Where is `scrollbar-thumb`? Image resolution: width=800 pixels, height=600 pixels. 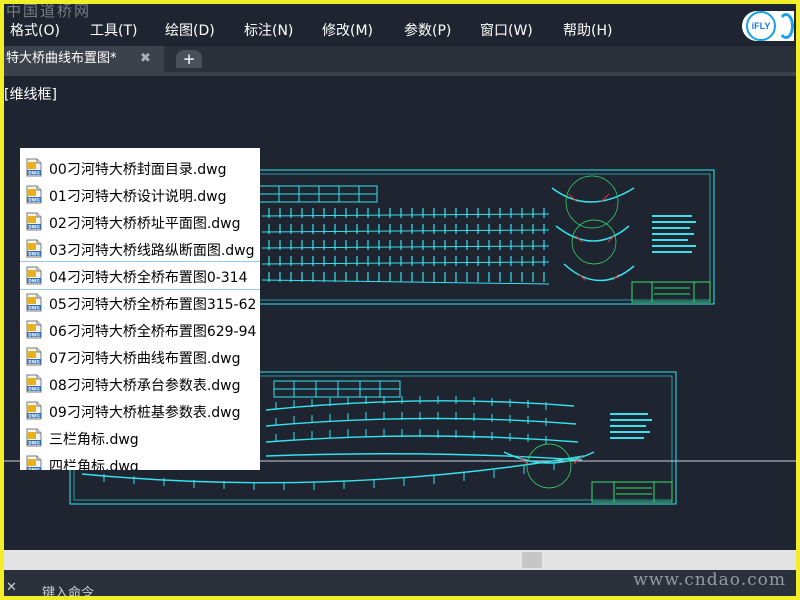 scrollbar-thumb is located at coordinates (532, 560).